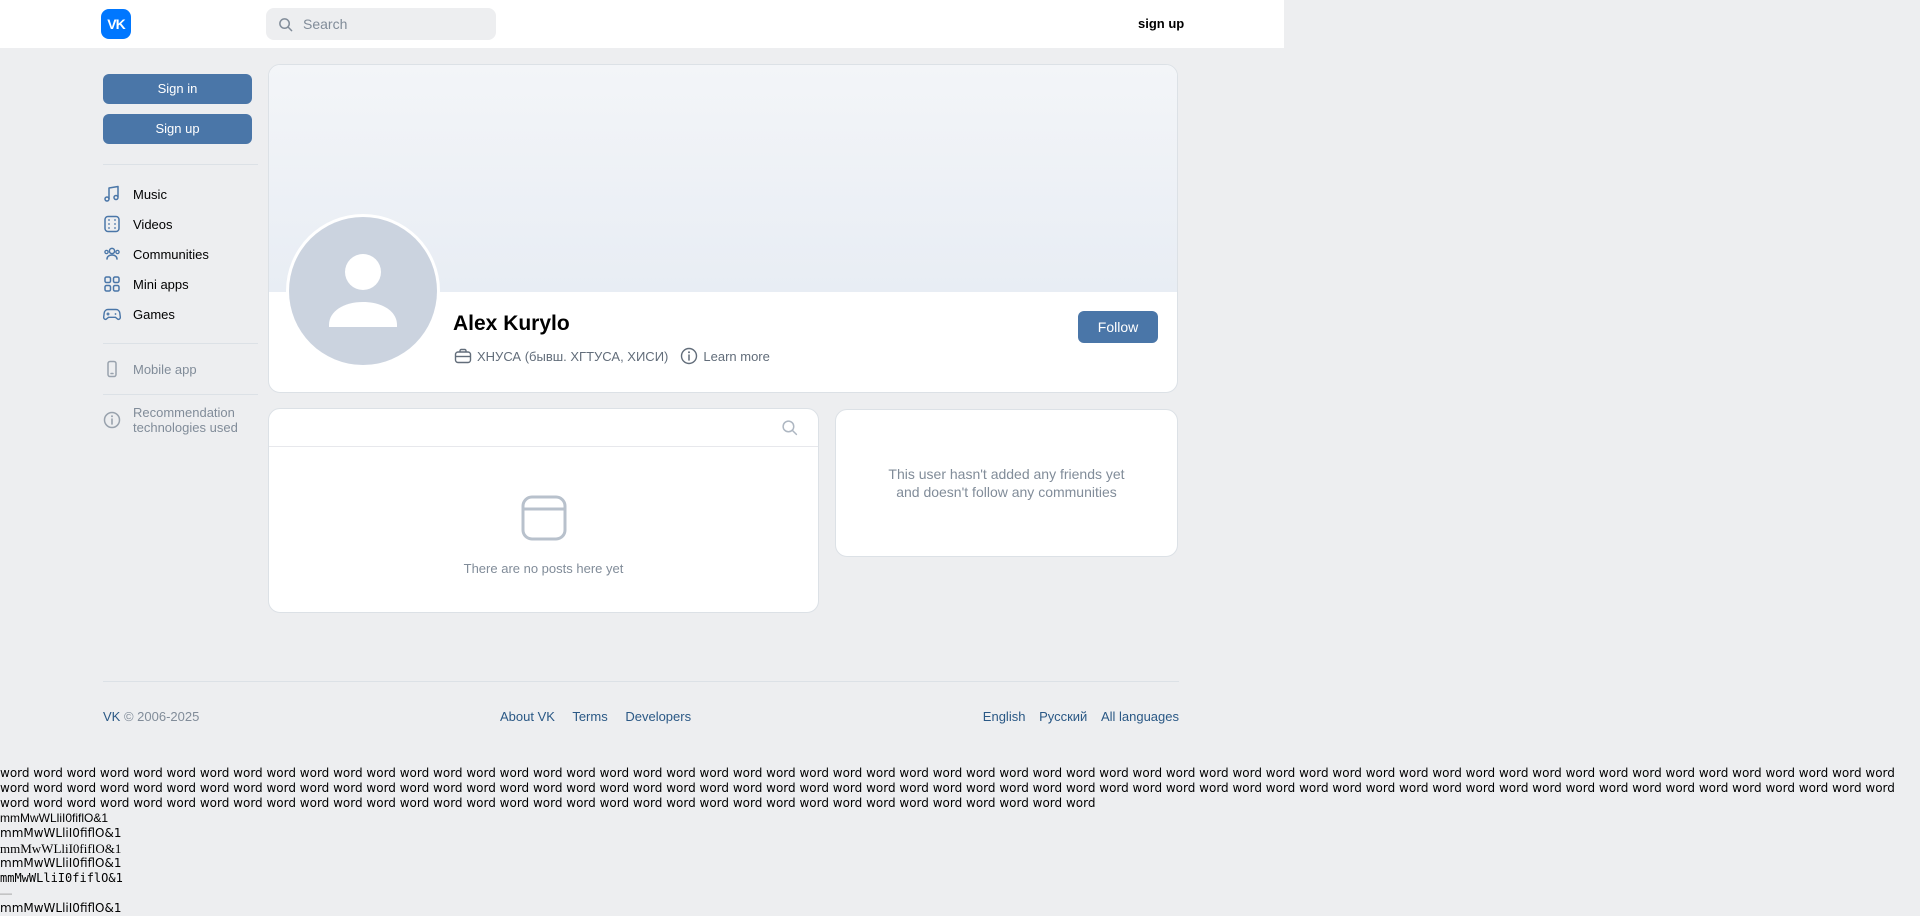  I want to click on sidebar-item-videos: Videos, so click(178, 224).